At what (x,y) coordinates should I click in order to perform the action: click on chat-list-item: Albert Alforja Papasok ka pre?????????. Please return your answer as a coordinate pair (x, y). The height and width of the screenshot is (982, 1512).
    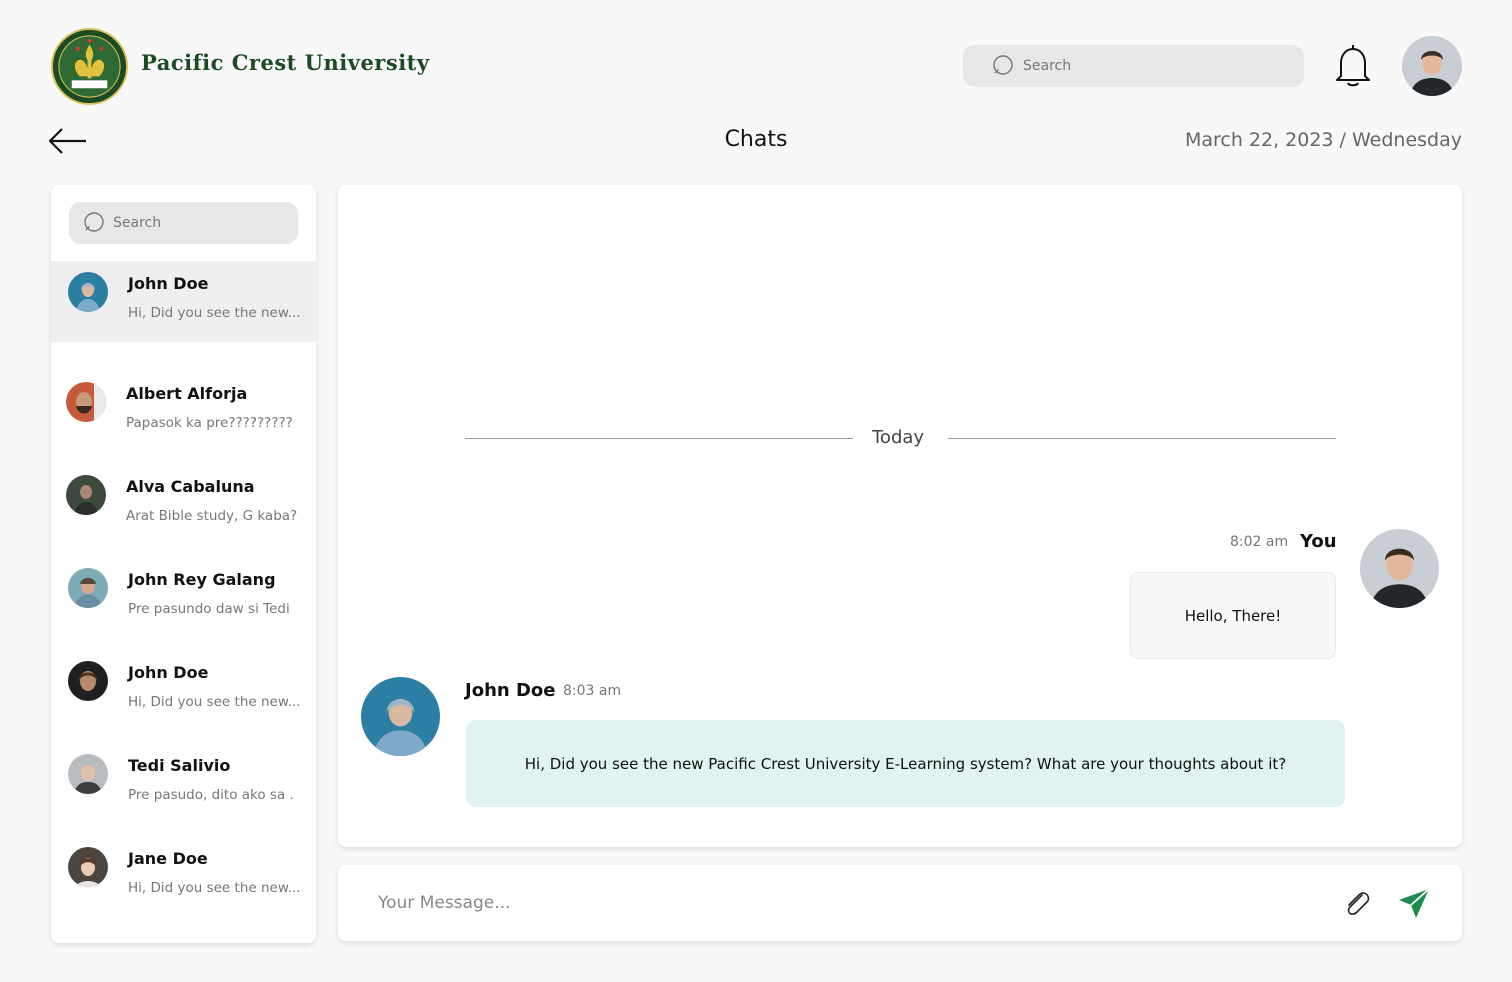
    Looking at the image, I should click on (183, 411).